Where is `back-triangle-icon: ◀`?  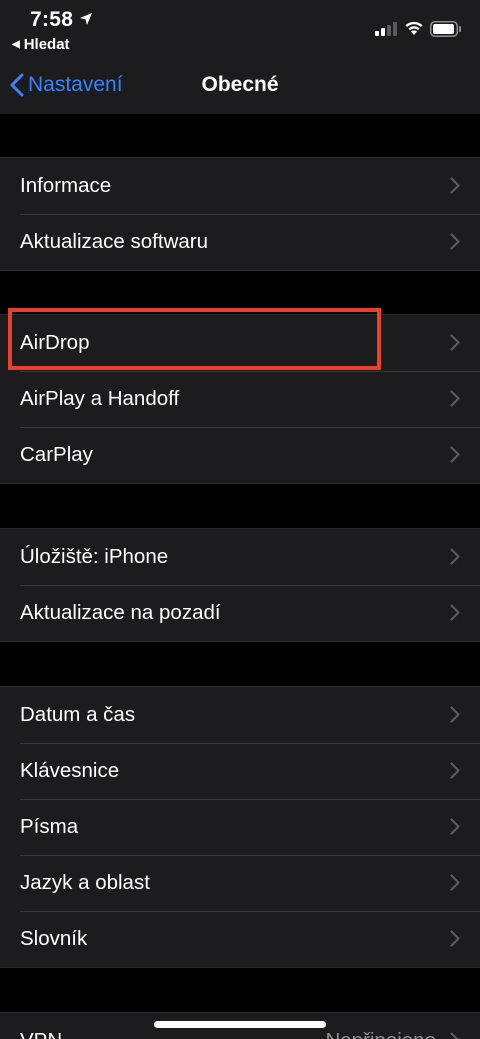 back-triangle-icon: ◀ is located at coordinates (16, 44).